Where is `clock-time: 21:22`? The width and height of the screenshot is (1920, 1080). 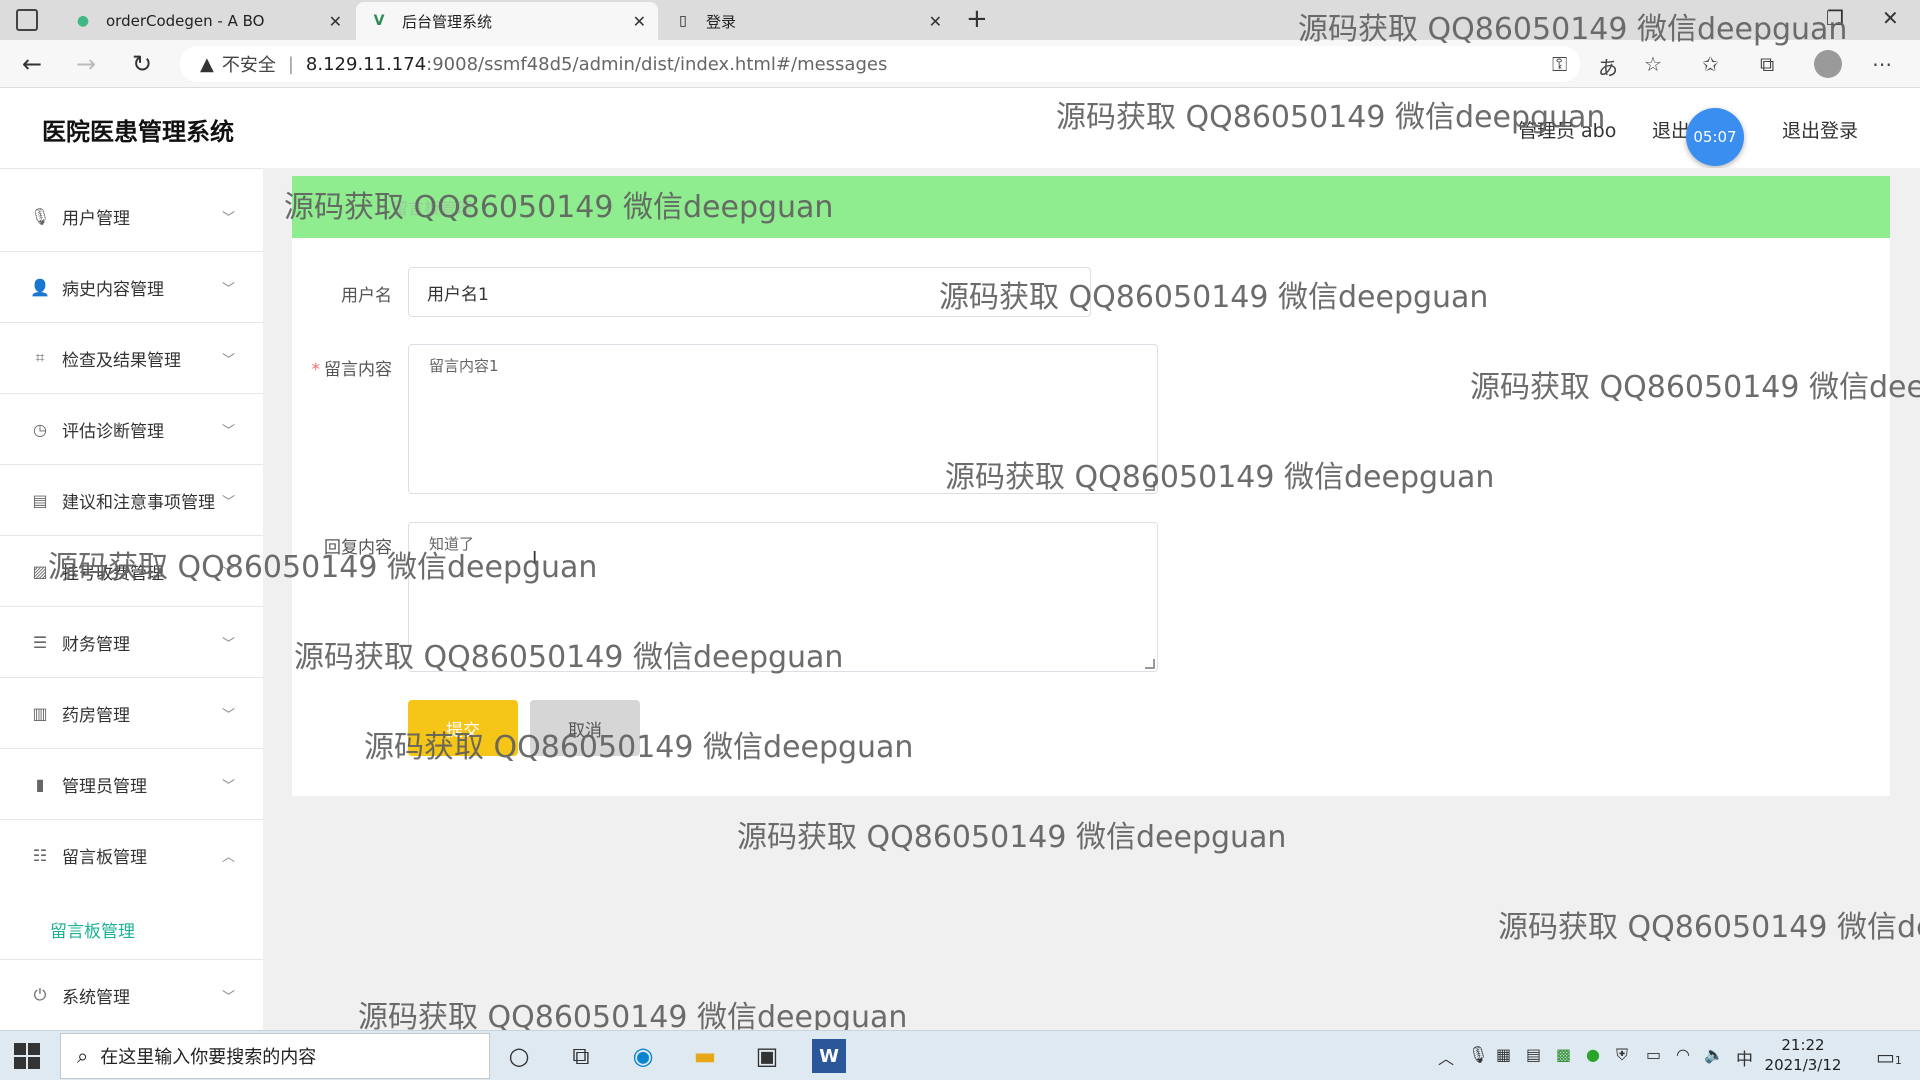
clock-time: 21:22 is located at coordinates (1803, 1045).